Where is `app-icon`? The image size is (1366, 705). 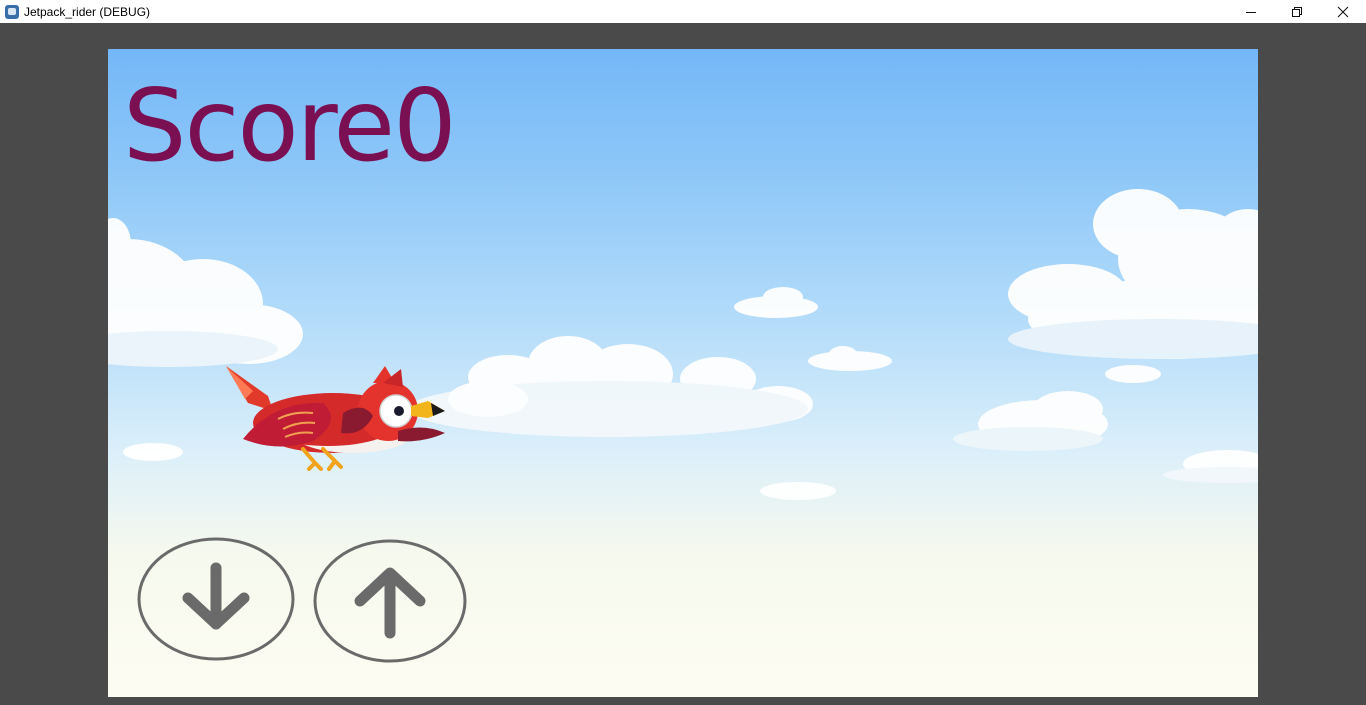
app-icon is located at coordinates (12, 11).